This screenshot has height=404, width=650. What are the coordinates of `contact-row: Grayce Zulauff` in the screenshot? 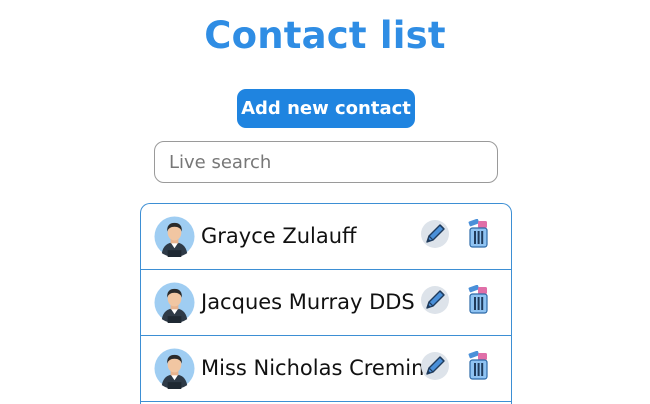 It's located at (326, 237).